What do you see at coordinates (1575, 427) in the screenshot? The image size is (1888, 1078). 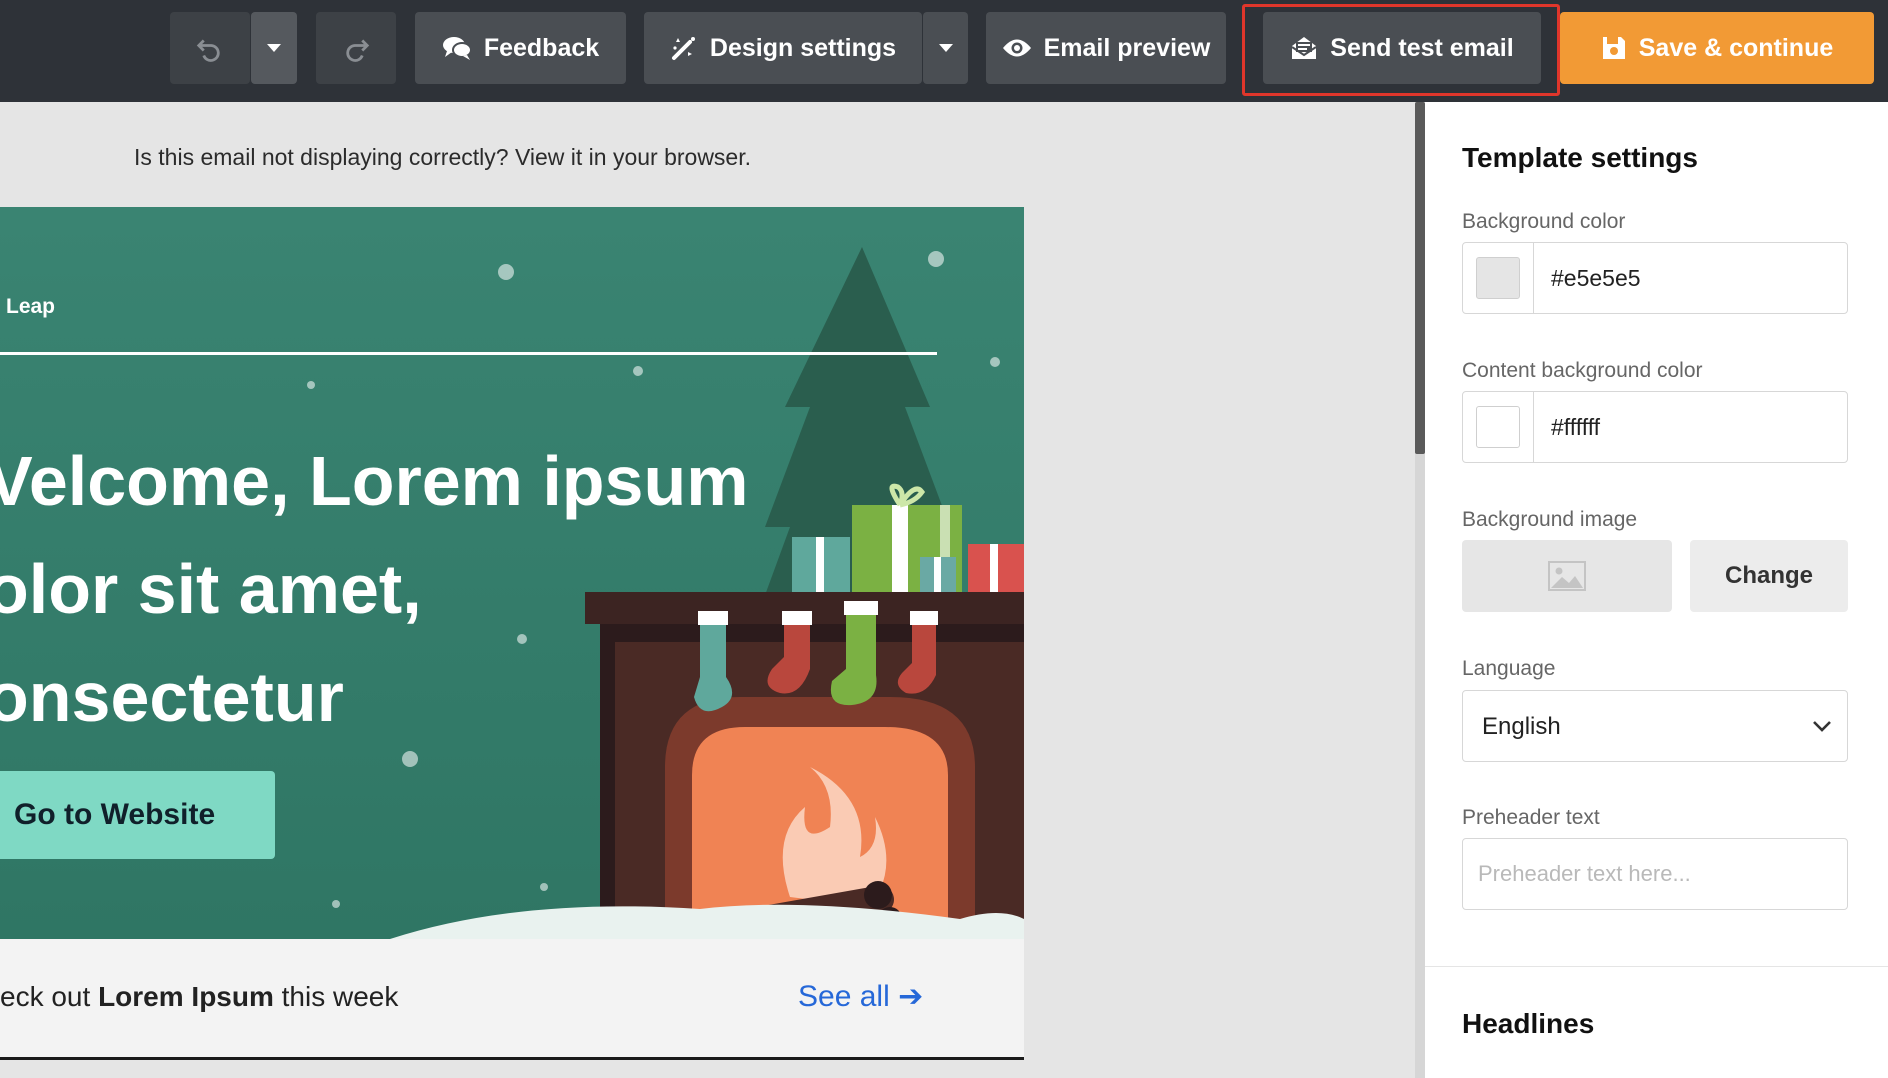 I see `content-background-color-value: #ffffff` at bounding box center [1575, 427].